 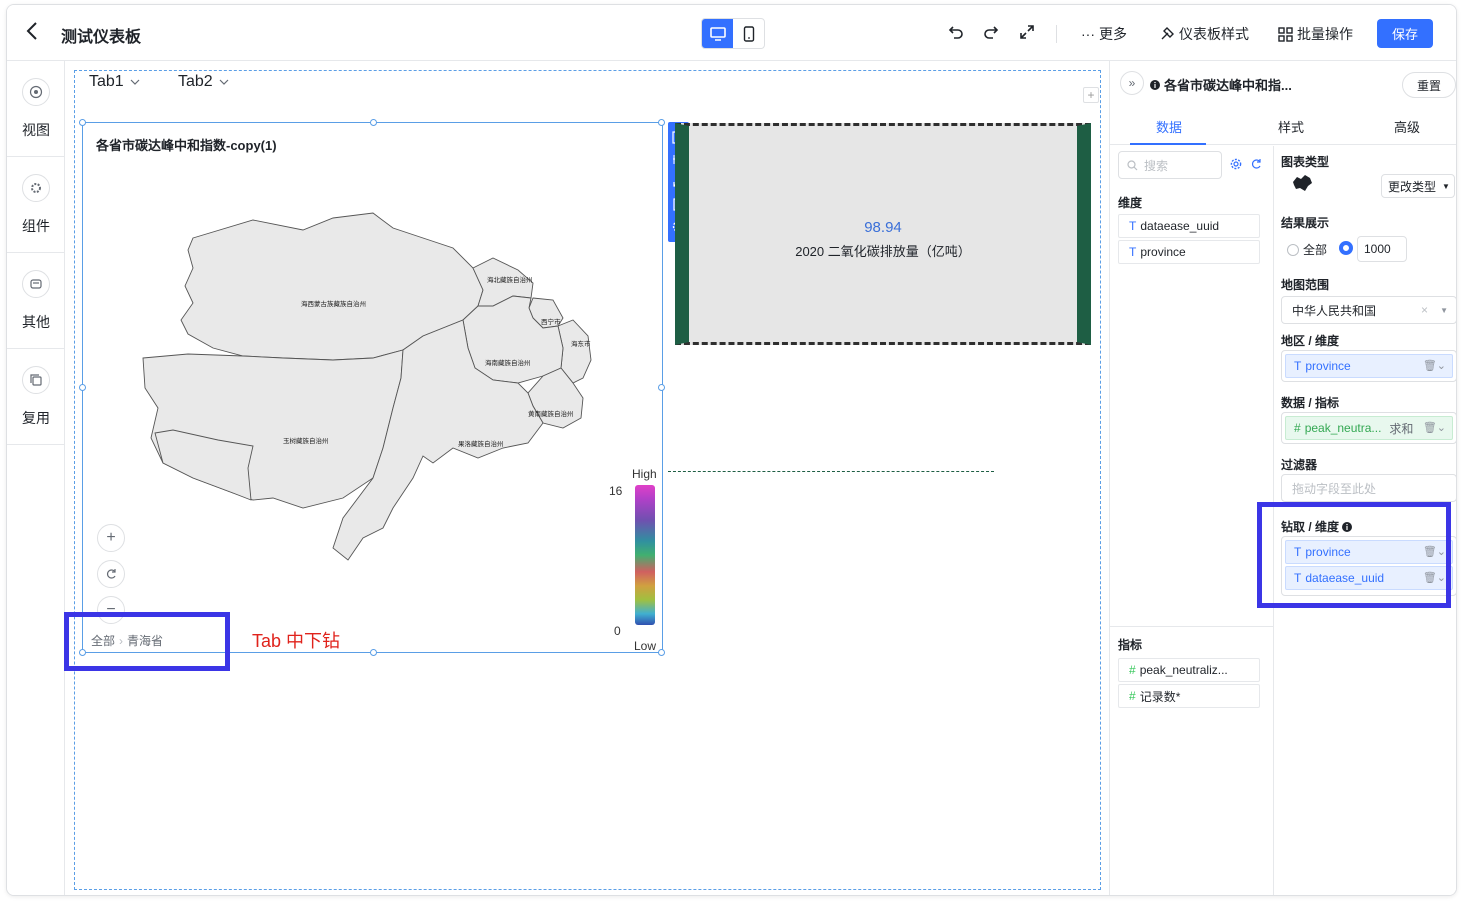 What do you see at coordinates (717, 33) in the screenshot?
I see `desktop-view-button` at bounding box center [717, 33].